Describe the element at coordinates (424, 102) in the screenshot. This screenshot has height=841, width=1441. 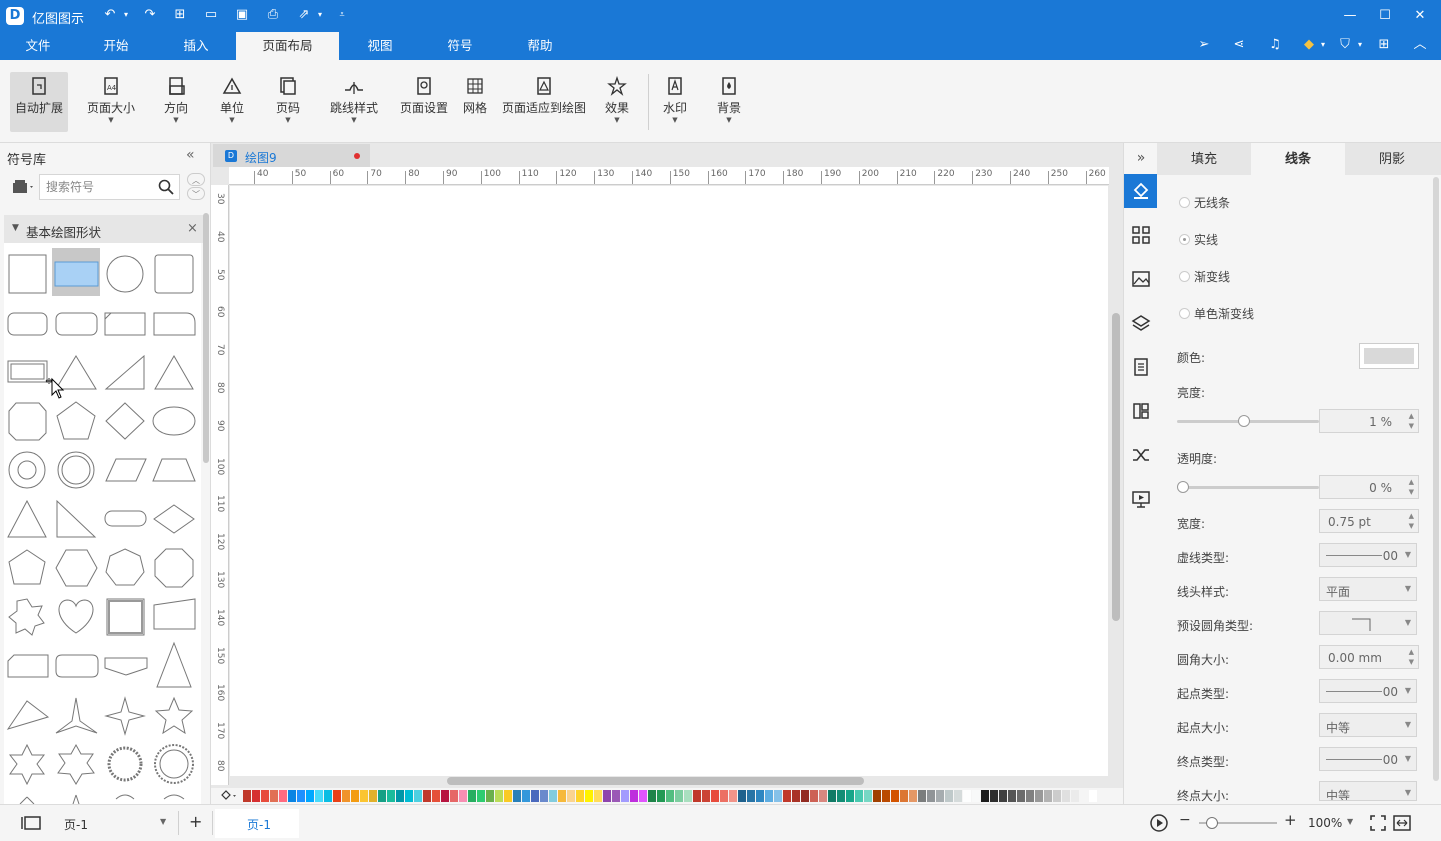
I see `page-setup-button: 页面设置` at that location.